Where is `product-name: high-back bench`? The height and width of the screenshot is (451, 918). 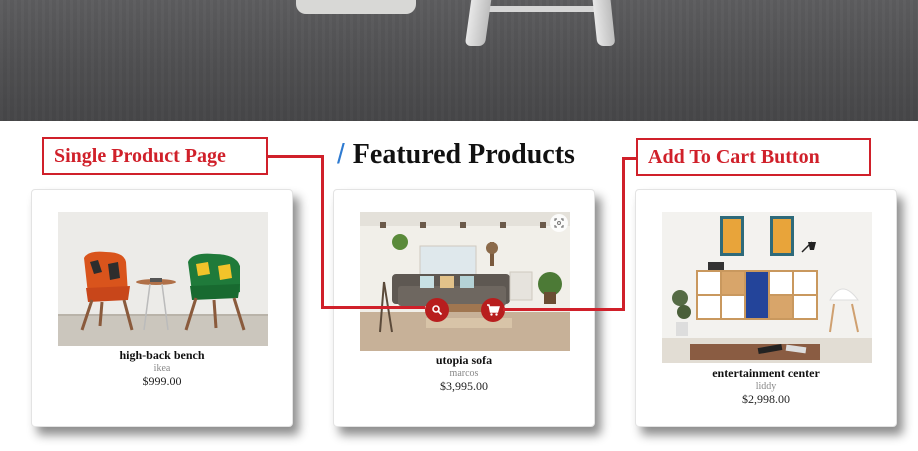
product-name: high-back bench is located at coordinates (162, 355).